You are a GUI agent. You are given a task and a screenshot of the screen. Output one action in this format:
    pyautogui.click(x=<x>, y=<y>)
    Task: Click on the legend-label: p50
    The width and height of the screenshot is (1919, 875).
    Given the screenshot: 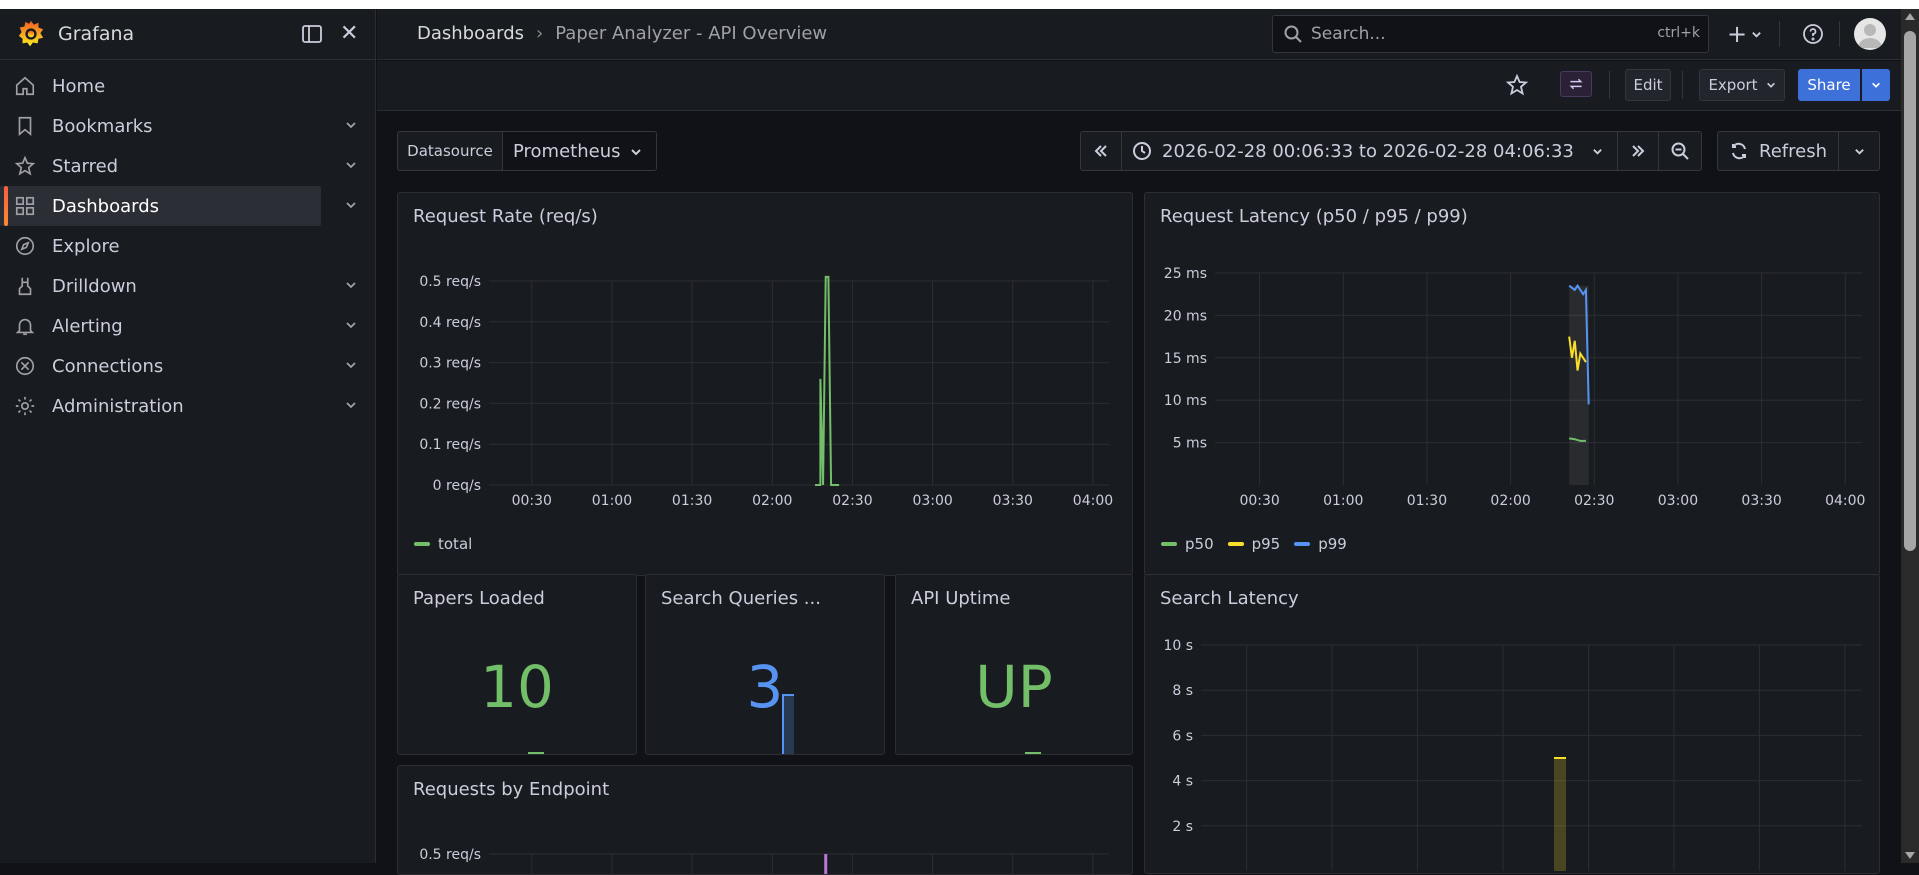 What is the action you would take?
    pyautogui.click(x=1199, y=544)
    